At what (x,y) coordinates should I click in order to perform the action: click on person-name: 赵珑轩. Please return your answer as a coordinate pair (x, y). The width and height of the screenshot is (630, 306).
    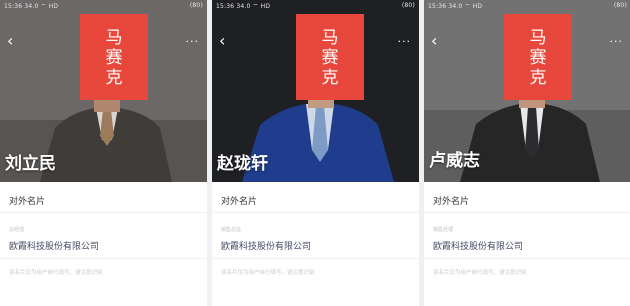
    Looking at the image, I should click on (242, 164).